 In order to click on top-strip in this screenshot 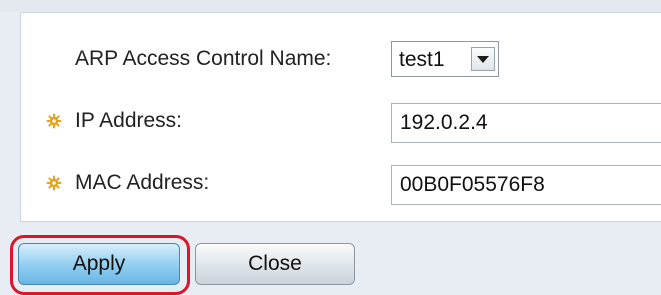, I will do `click(330, 6)`.